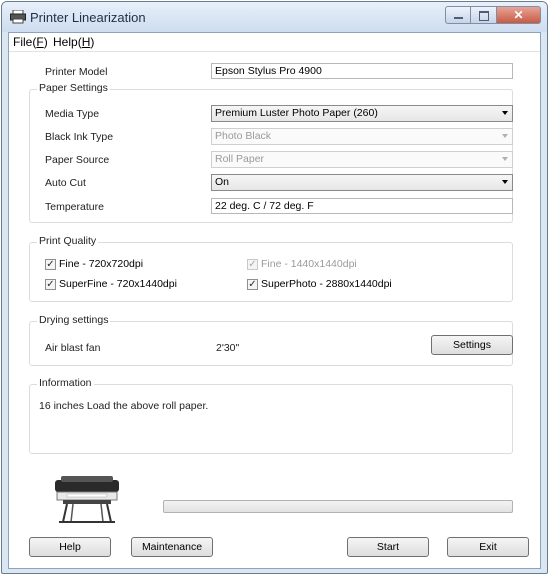 This screenshot has height=576, width=551. Describe the element at coordinates (87, 499) in the screenshot. I see `large-format-printer-icon` at that location.